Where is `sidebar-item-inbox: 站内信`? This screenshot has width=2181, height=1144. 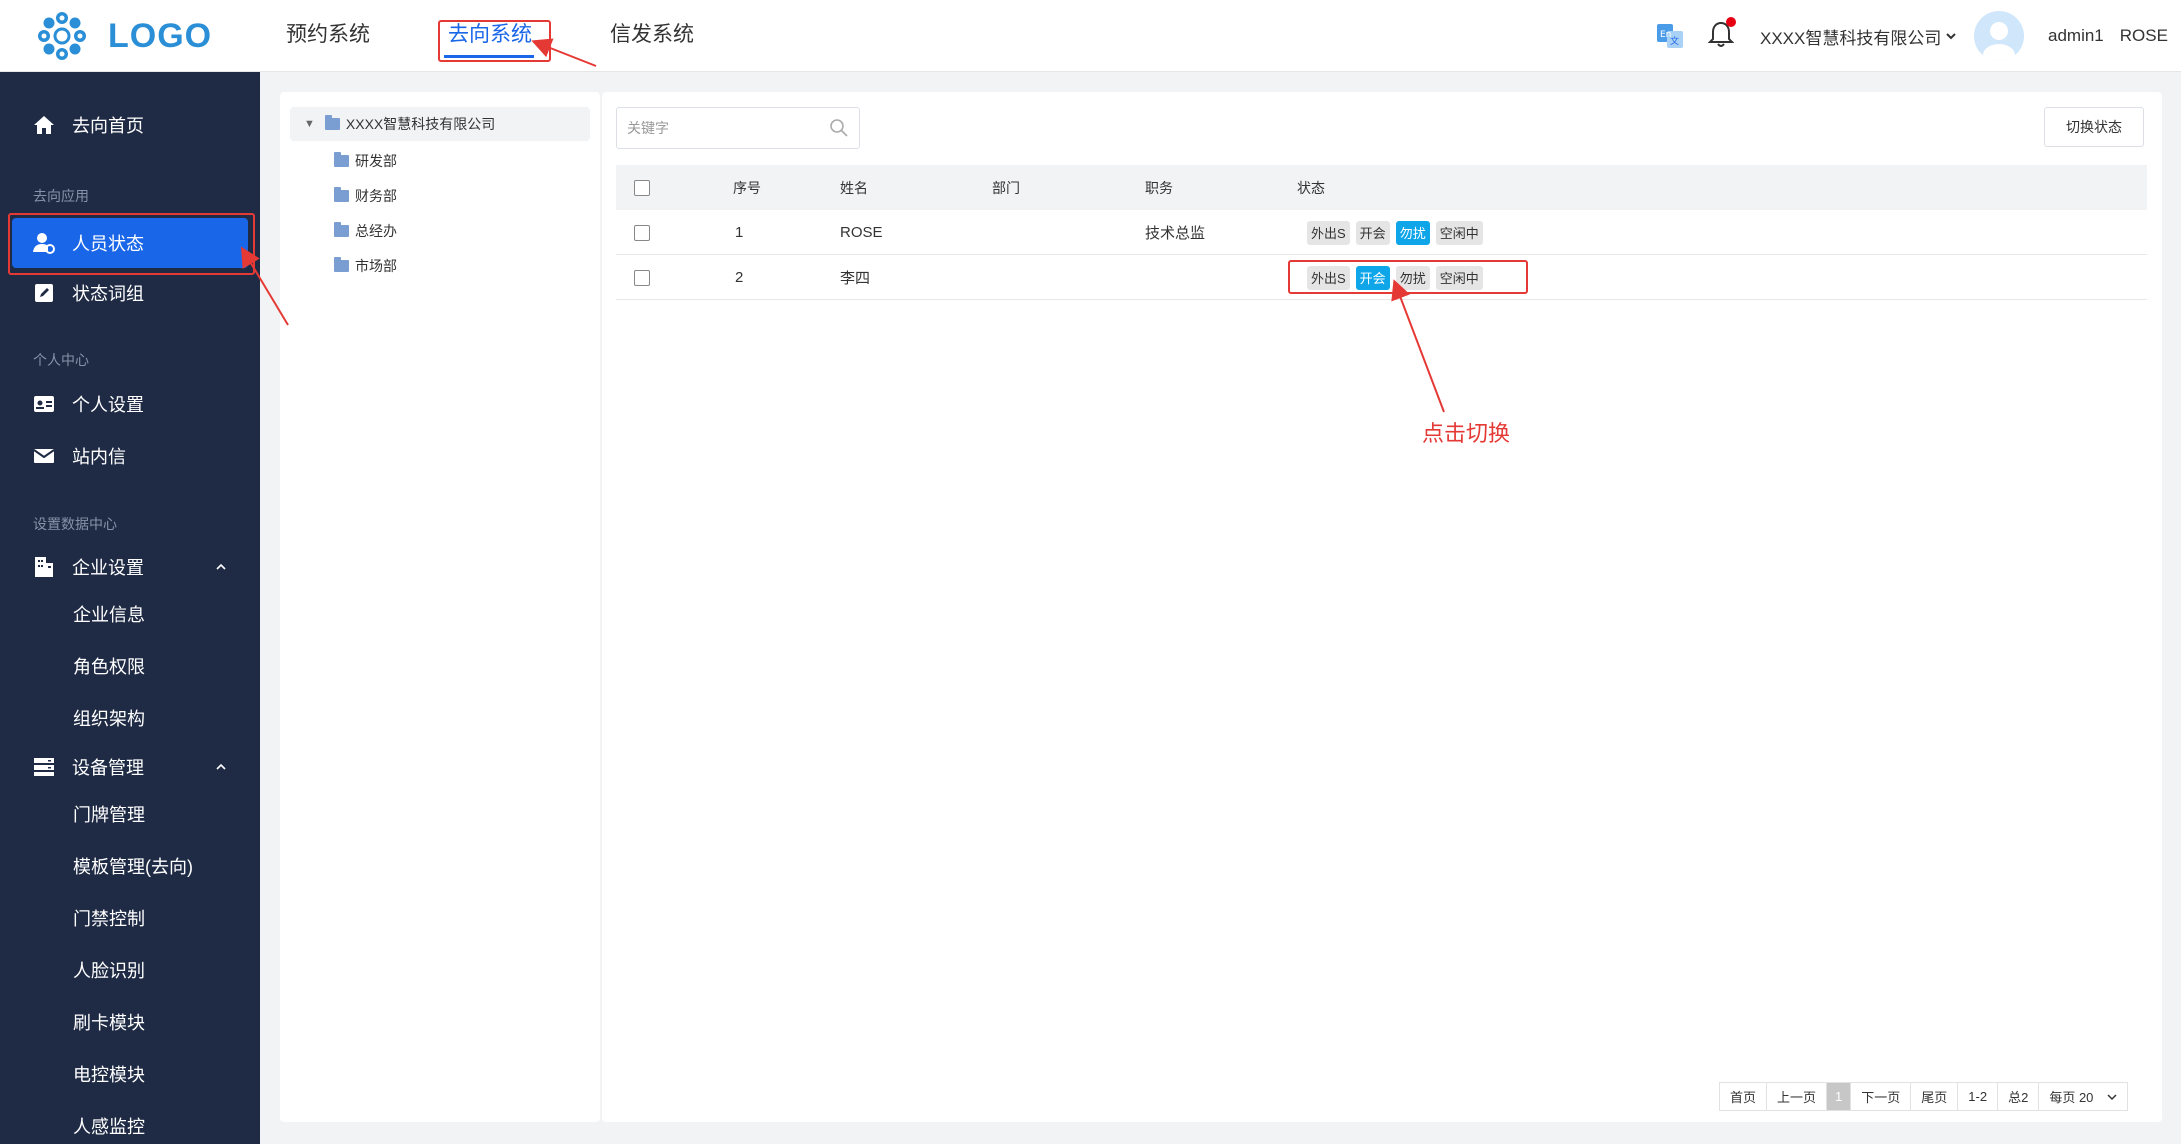
sidebar-item-inbox: 站内信 is located at coordinates (130, 456).